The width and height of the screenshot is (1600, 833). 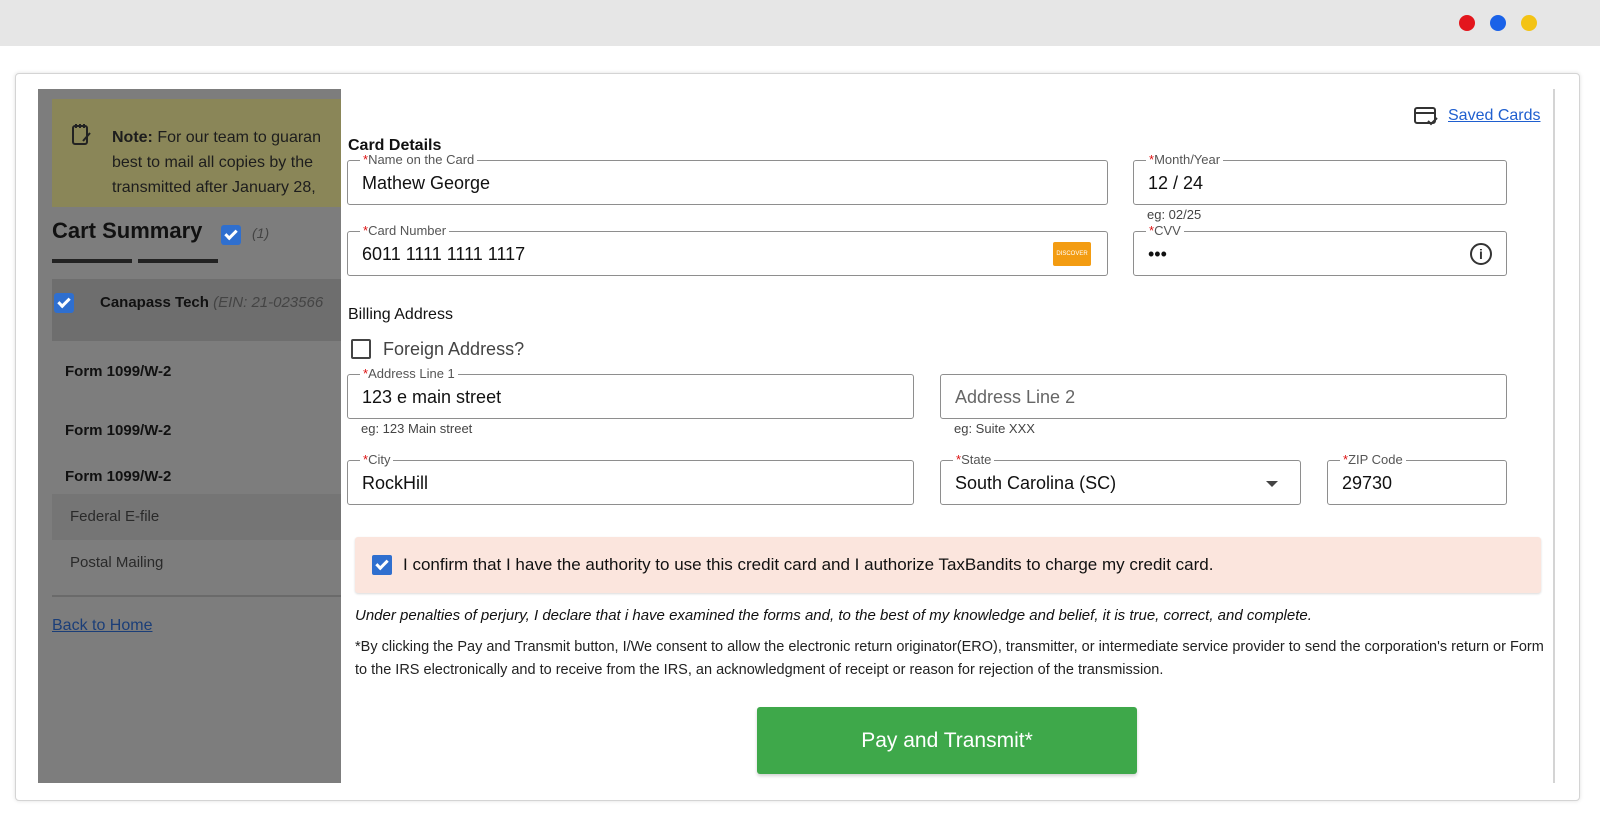 I want to click on cart-summary-title: Cart Summary, so click(x=127, y=230).